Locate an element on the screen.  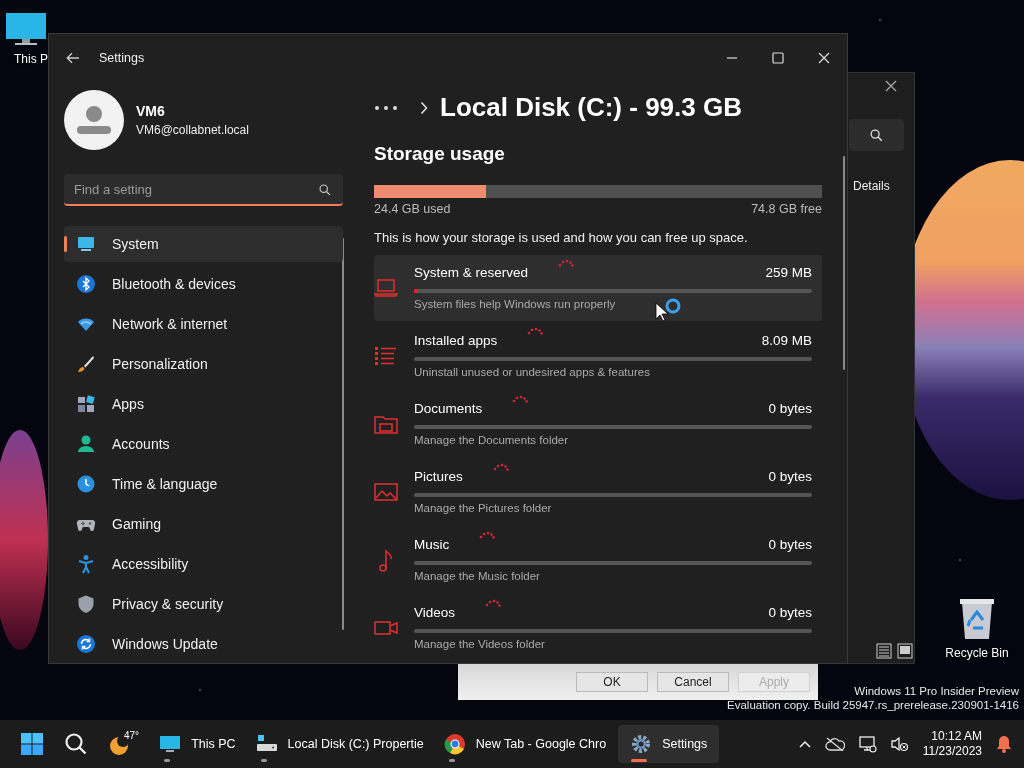
cloud-off-icon is located at coordinates (834, 744).